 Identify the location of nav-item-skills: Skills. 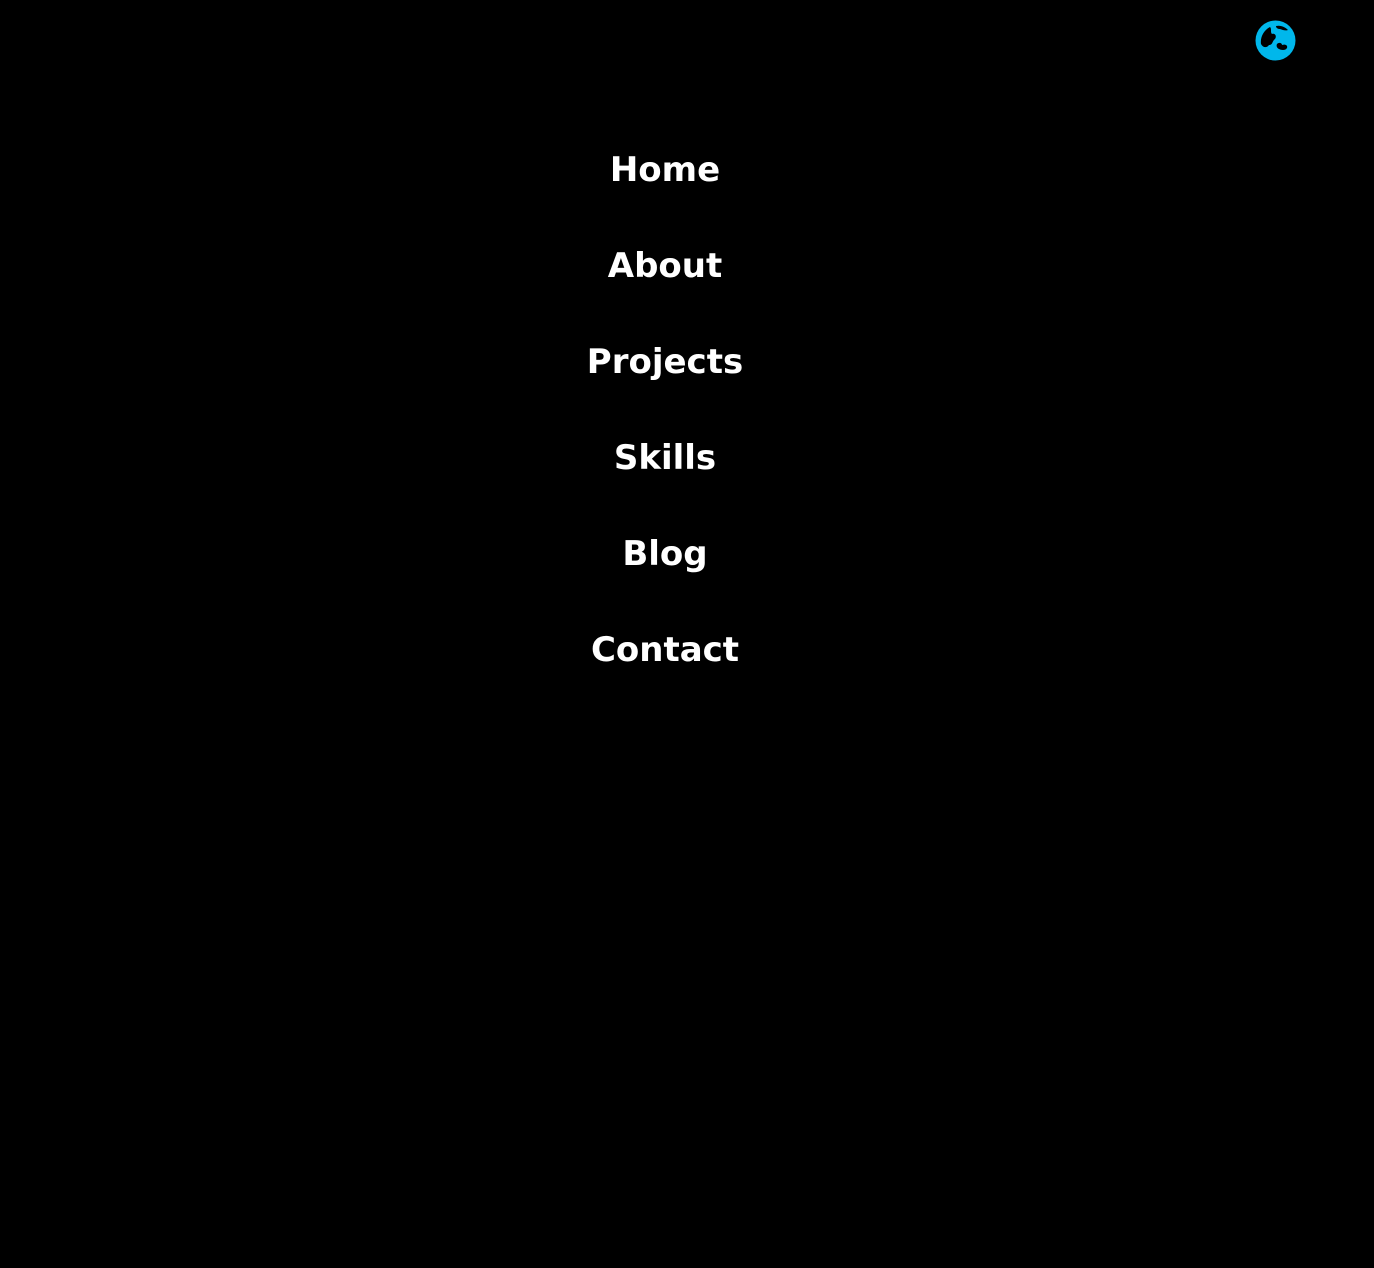
(665, 474).